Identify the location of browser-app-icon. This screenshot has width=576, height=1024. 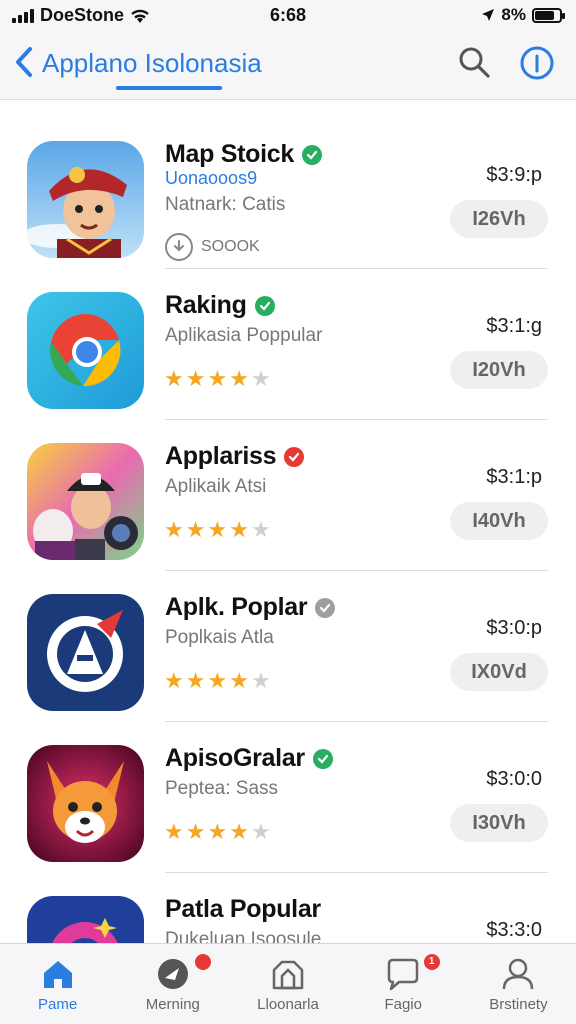
(85, 350).